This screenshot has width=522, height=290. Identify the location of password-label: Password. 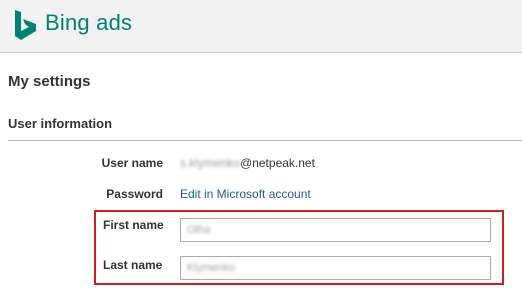
(134, 194).